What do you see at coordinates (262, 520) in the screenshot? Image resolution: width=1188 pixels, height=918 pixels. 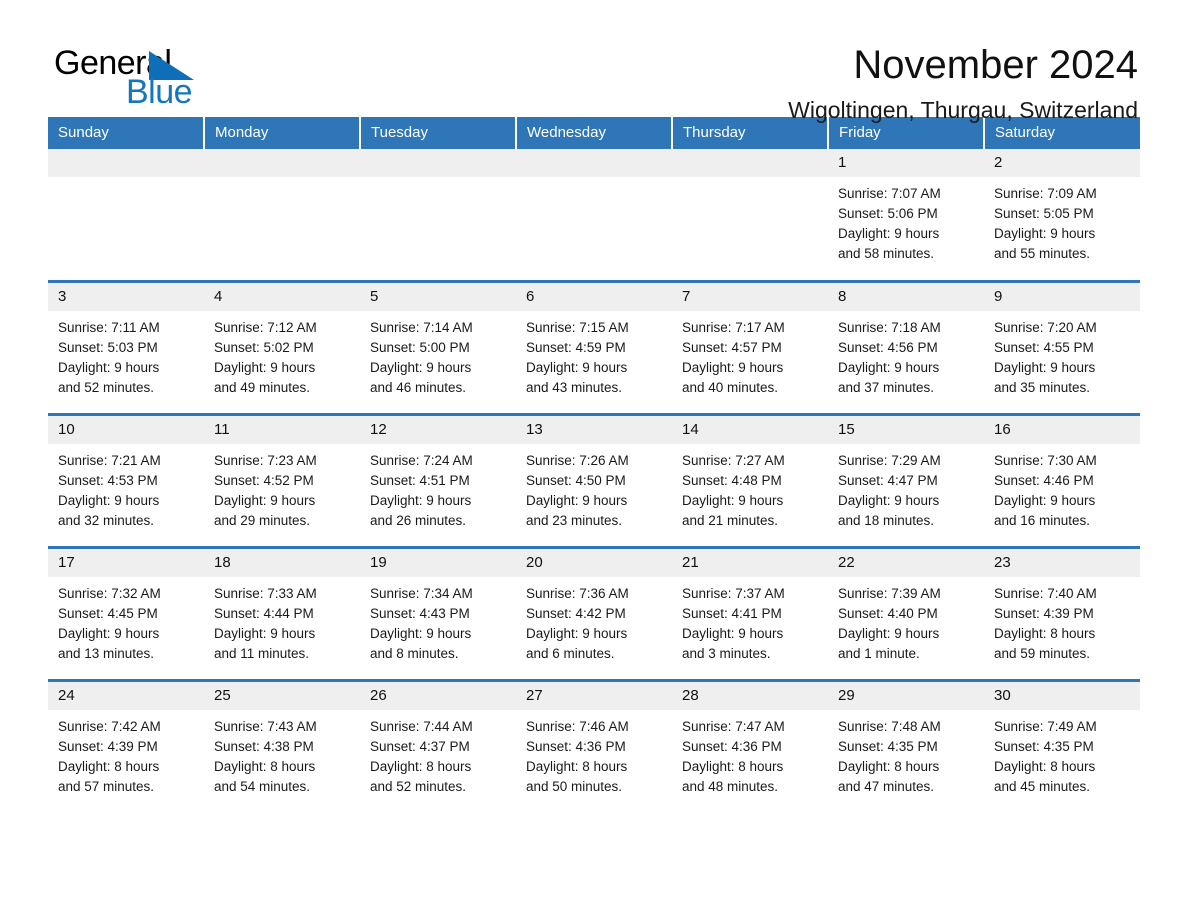 I see `daylight-text-cont: and 29 minutes.` at bounding box center [262, 520].